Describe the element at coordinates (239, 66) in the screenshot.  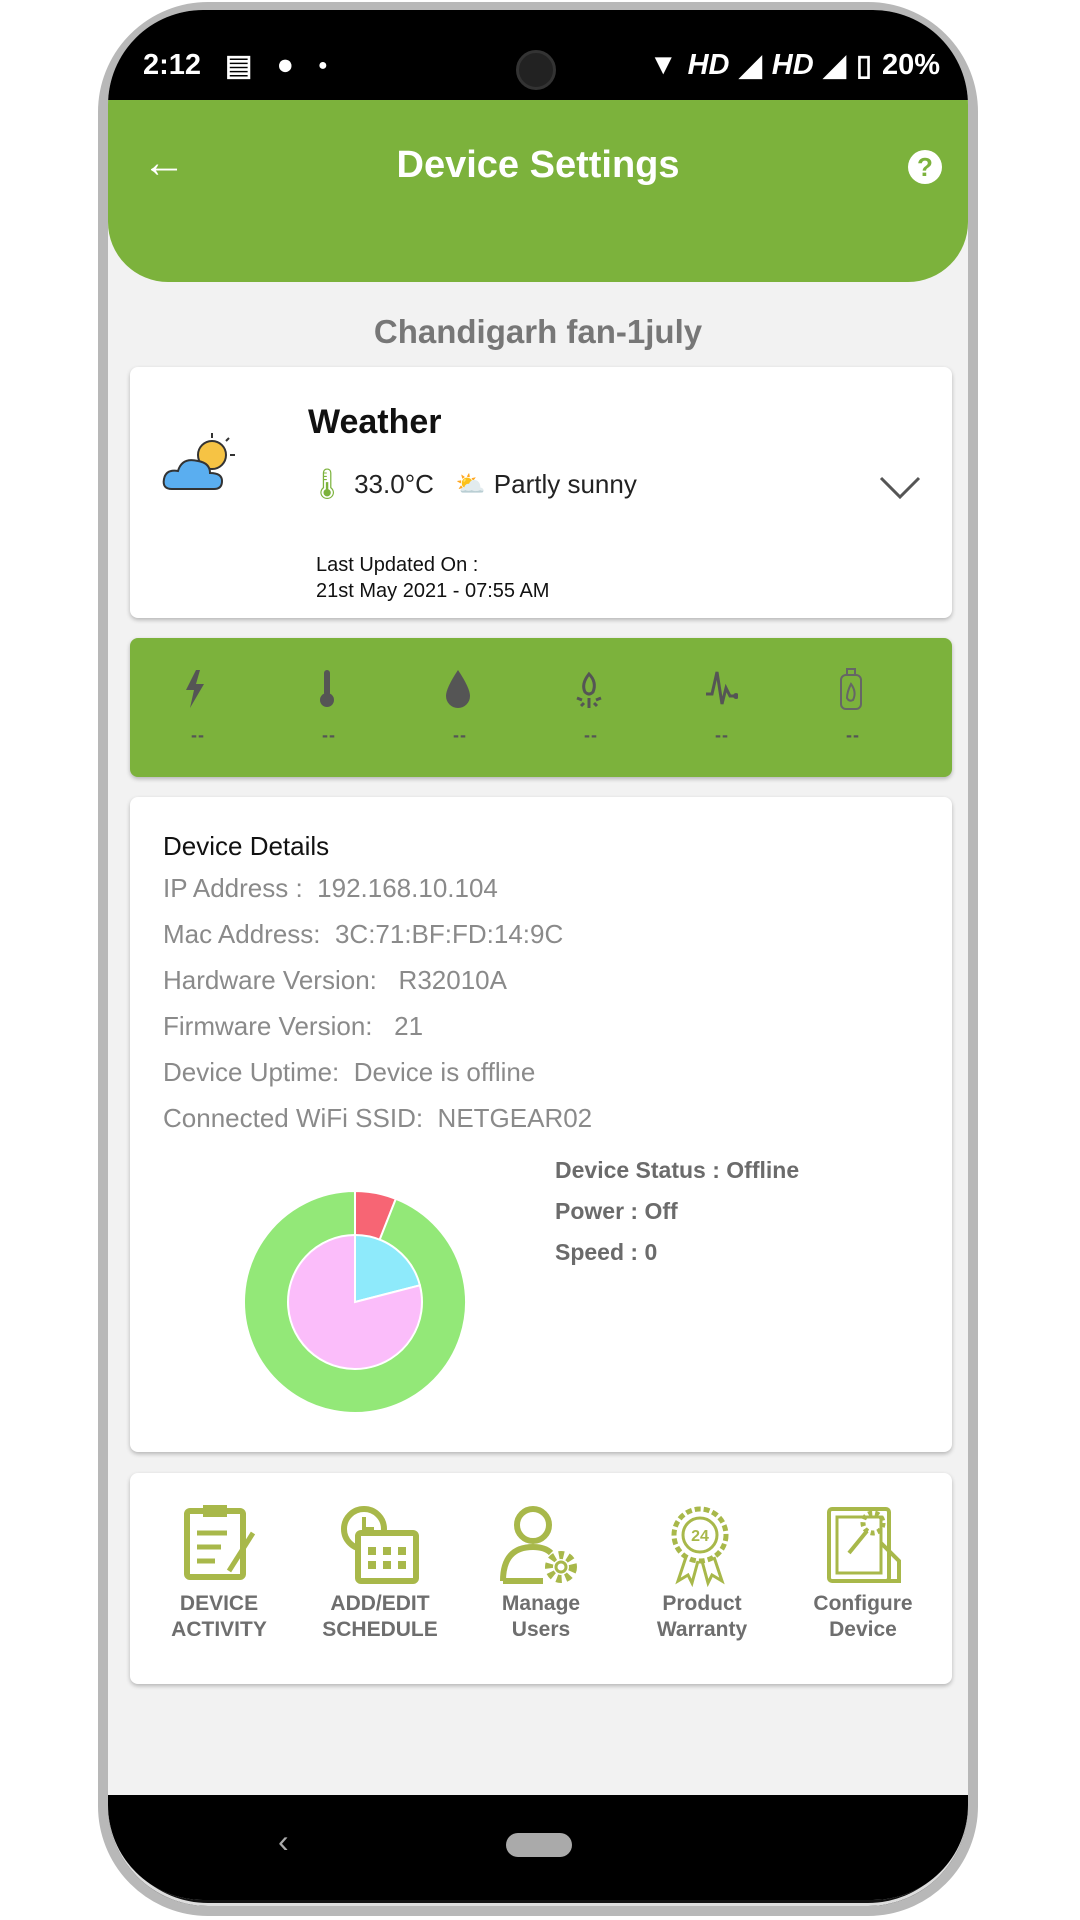
I see `news-icon: ▤` at that location.